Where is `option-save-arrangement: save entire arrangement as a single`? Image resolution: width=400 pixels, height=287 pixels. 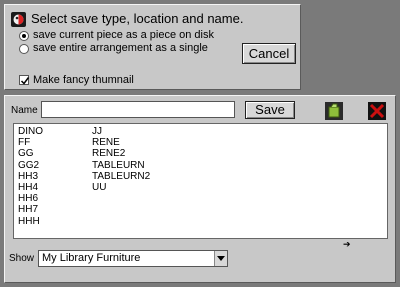
option-save-arrangement: save entire arrangement as a single is located at coordinates (113, 48).